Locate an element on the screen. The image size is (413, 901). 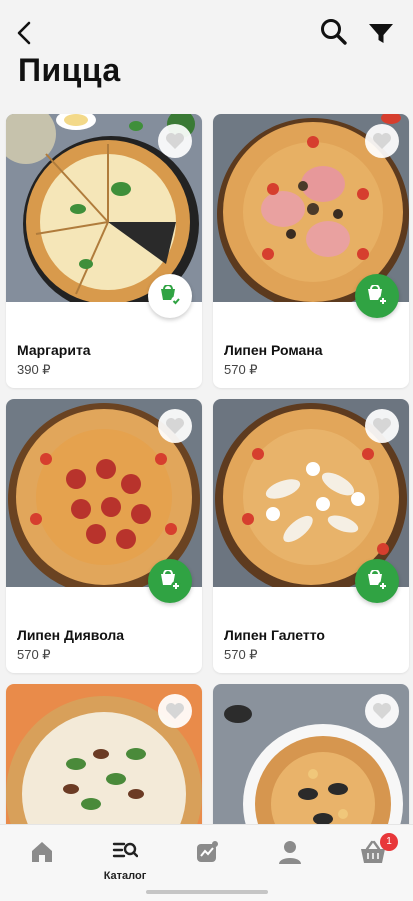
filter-button is located at coordinates (381, 33).